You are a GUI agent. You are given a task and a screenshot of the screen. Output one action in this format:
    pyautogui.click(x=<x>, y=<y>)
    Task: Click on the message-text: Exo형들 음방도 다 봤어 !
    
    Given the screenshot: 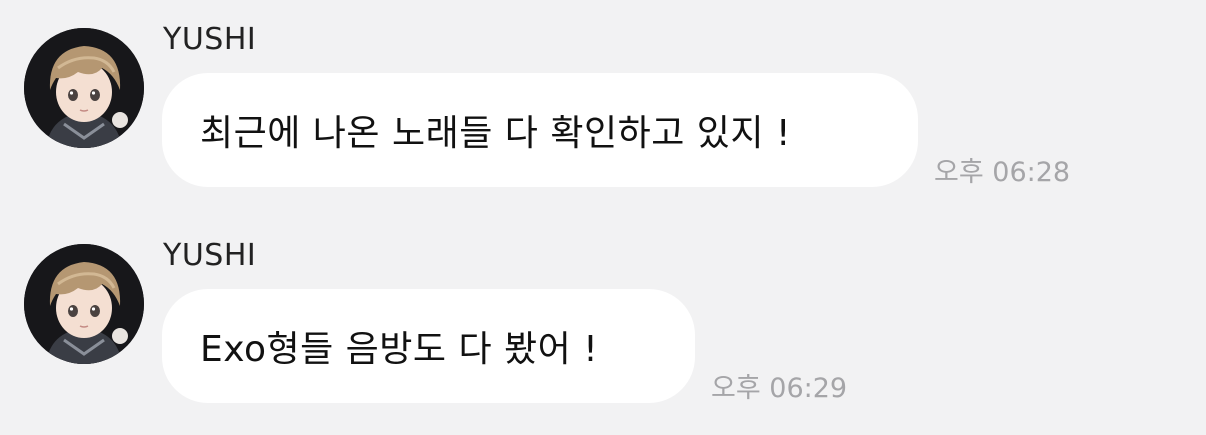 What is the action you would take?
    pyautogui.click(x=399, y=349)
    